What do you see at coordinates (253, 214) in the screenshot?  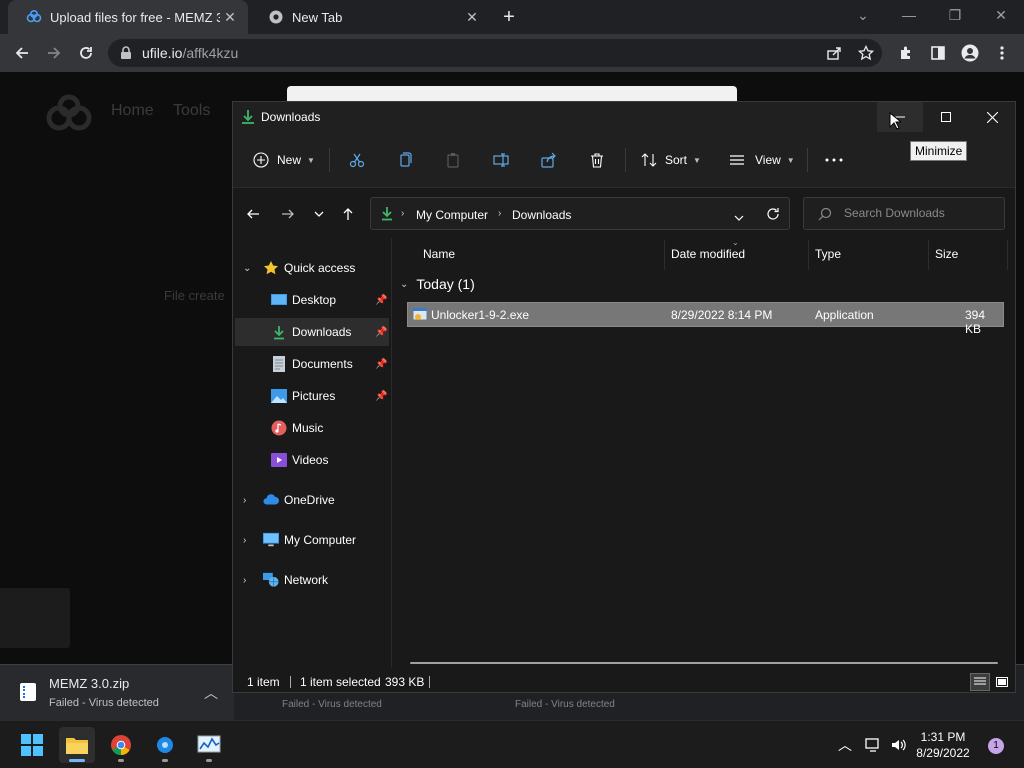 I see `back-button` at bounding box center [253, 214].